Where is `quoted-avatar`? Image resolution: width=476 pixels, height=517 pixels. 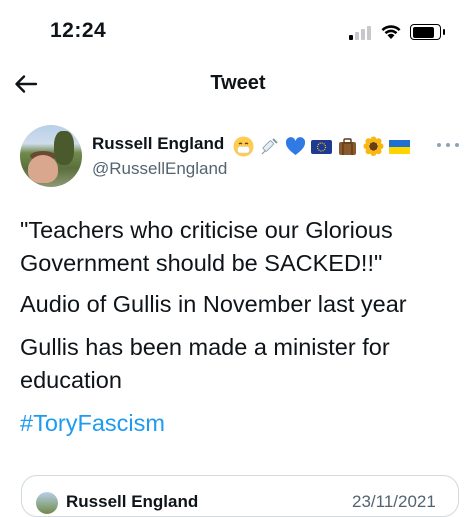 quoted-avatar is located at coordinates (47, 503).